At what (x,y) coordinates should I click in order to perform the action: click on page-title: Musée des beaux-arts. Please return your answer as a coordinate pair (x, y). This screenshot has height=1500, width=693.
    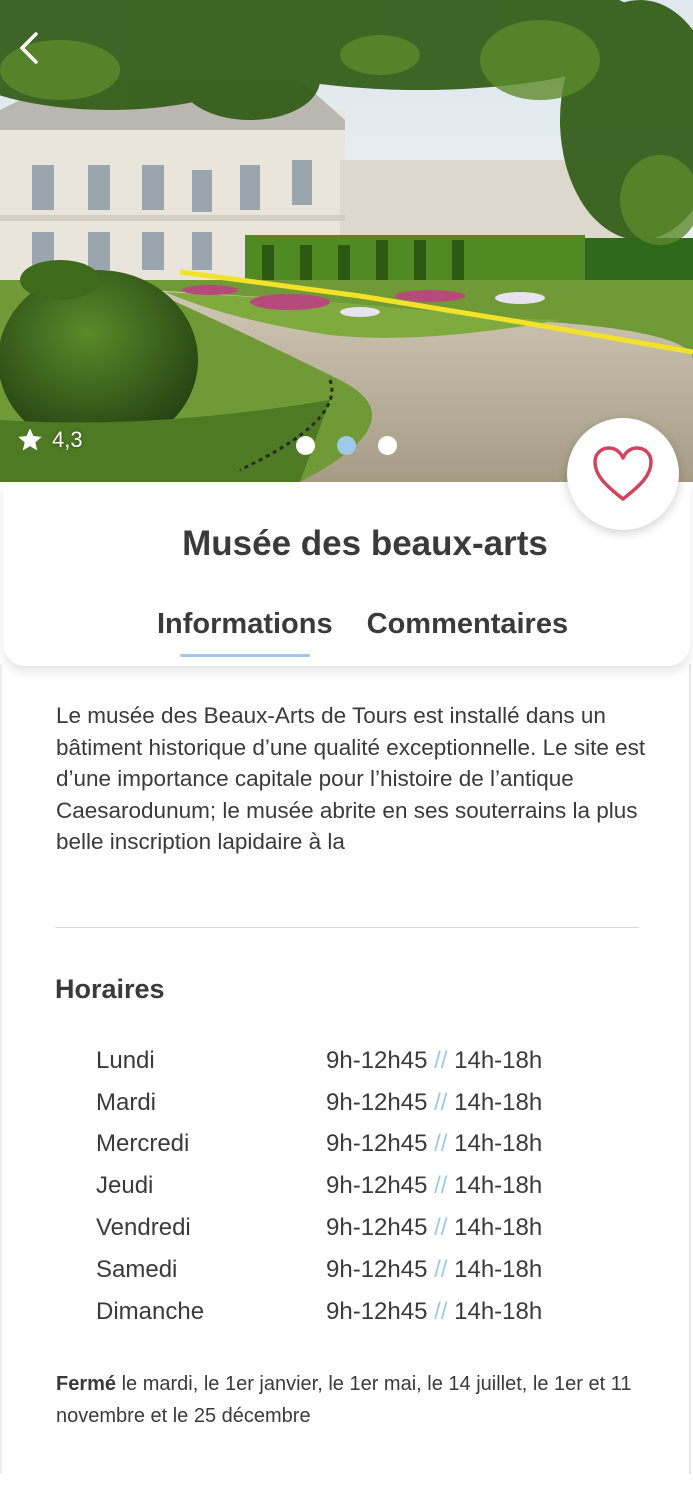
    Looking at the image, I should click on (365, 543).